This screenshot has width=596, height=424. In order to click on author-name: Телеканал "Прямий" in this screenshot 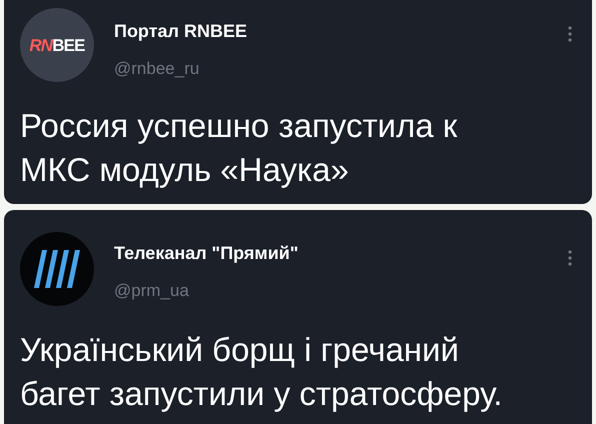, I will do `click(206, 253)`.